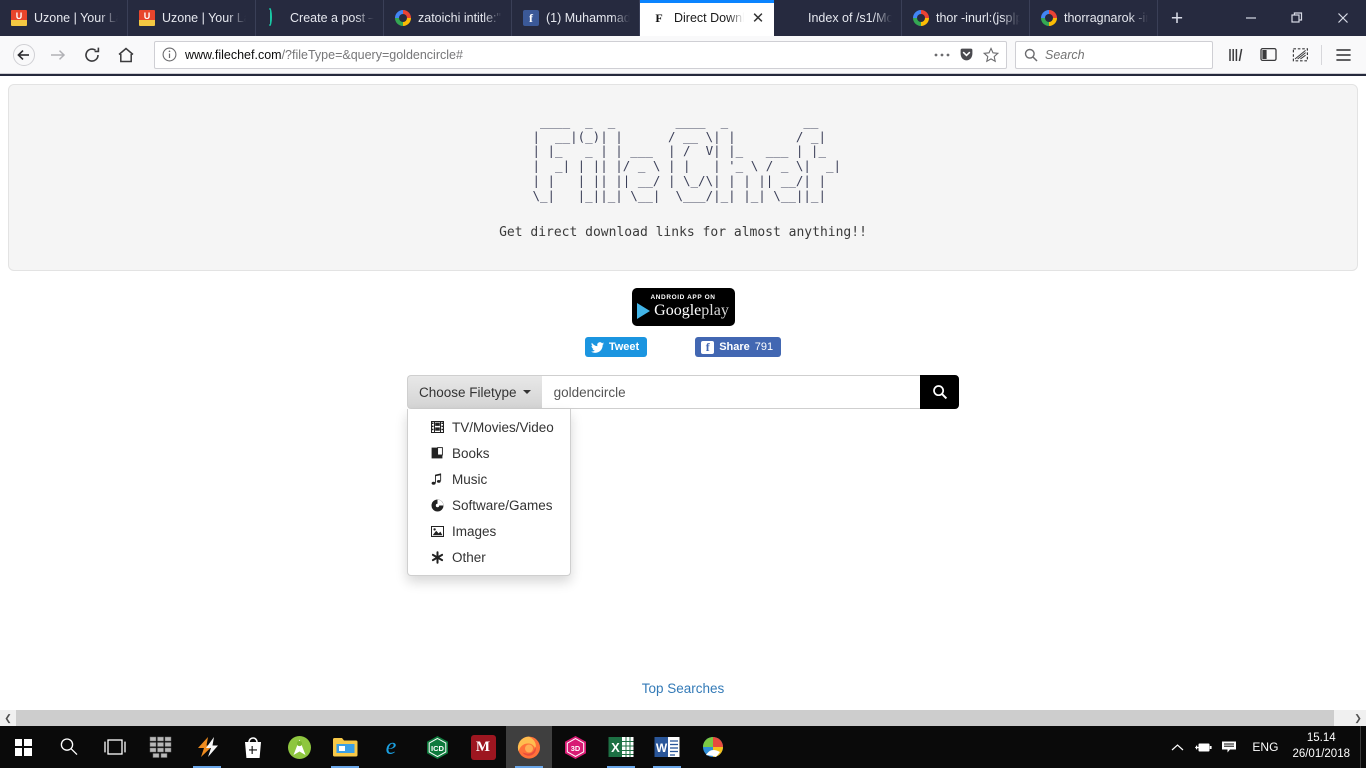  I want to click on home-icon, so click(126, 55).